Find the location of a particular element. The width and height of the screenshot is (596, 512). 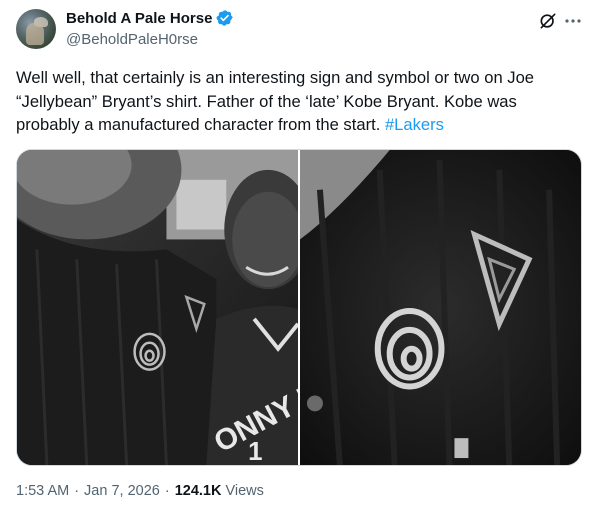

views-label: Views is located at coordinates (244, 491).